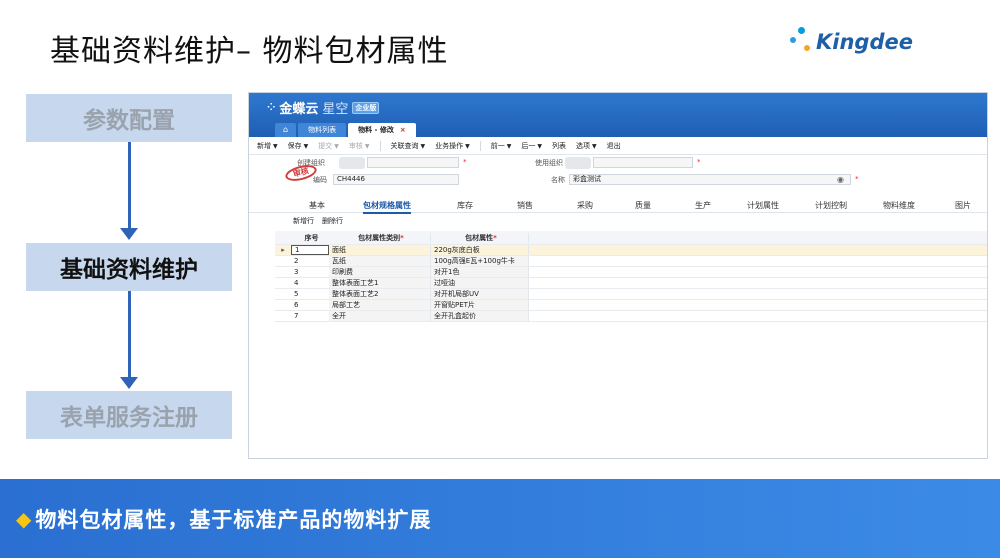 The height and width of the screenshot is (558, 1000). What do you see at coordinates (618, 221) in the screenshot?
I see `grid-toolbar: 新增行 删除行` at bounding box center [618, 221].